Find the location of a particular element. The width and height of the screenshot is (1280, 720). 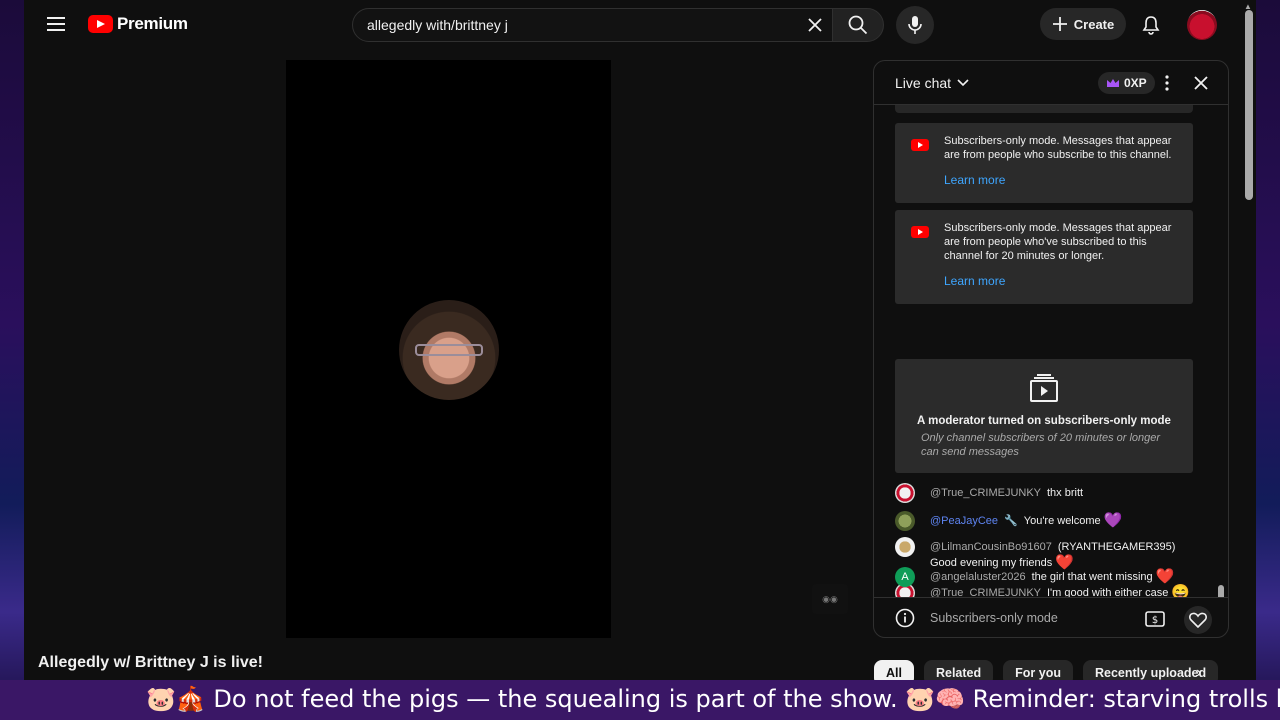

chevron-right-icon: › is located at coordinates (1198, 672).